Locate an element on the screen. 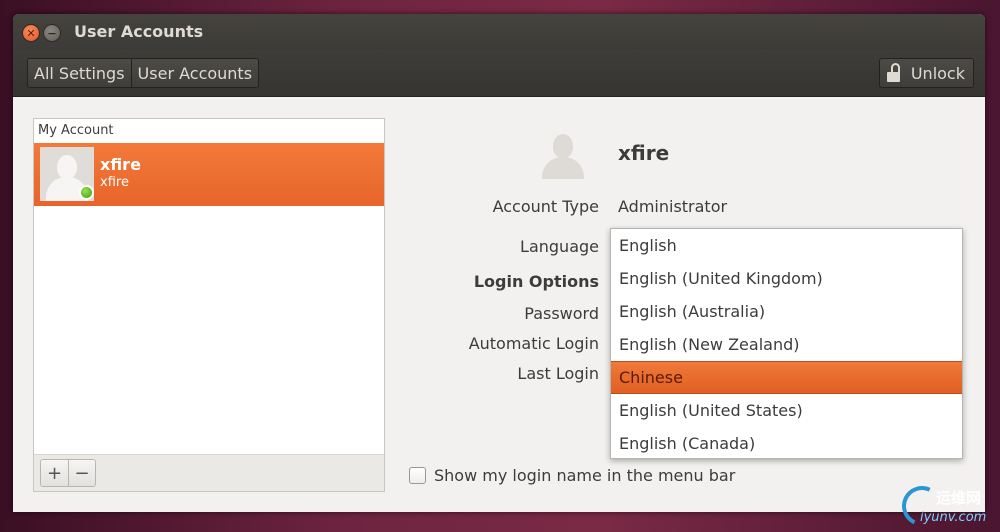 The width and height of the screenshot is (1000, 532). automatic-login-label: Automatic Login is located at coordinates (533, 343).